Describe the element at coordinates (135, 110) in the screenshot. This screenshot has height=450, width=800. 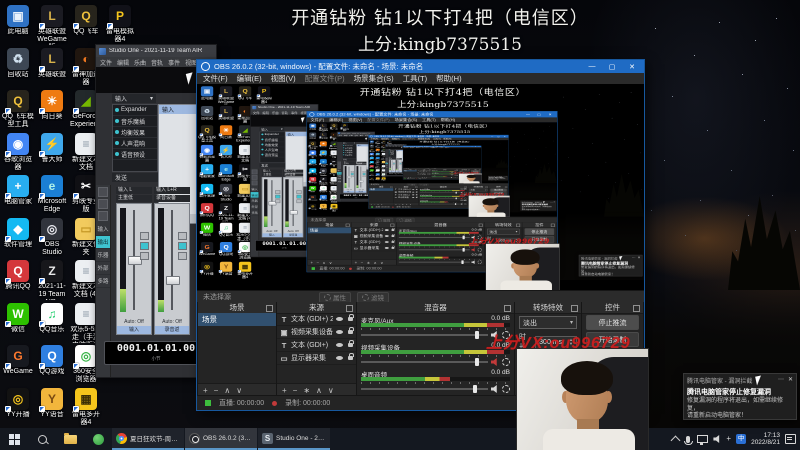
I see `insert-item: Expander` at that location.